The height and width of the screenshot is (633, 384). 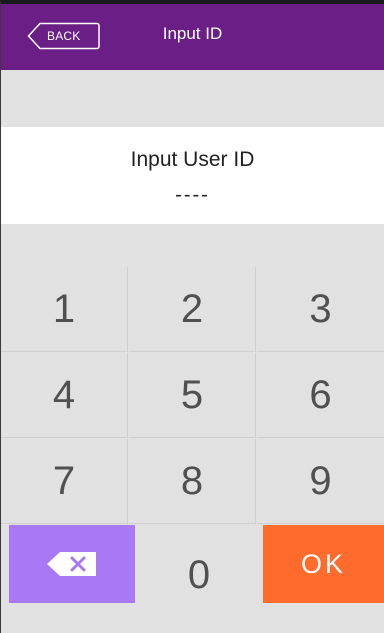 I want to click on key-9: 9, so click(x=320, y=481).